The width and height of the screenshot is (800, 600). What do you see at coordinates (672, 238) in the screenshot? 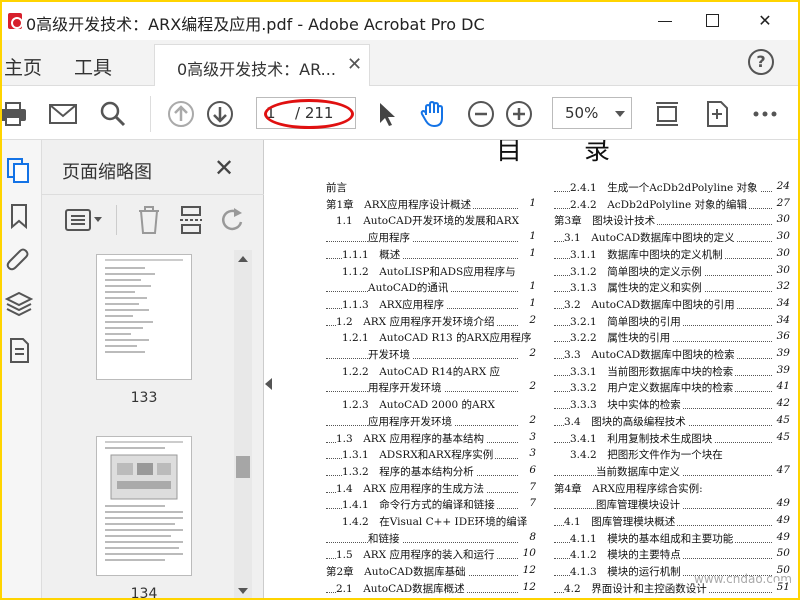
I see `toc-entry: 3.1 AutoCAD数据库中图块的定义 30` at bounding box center [672, 238].